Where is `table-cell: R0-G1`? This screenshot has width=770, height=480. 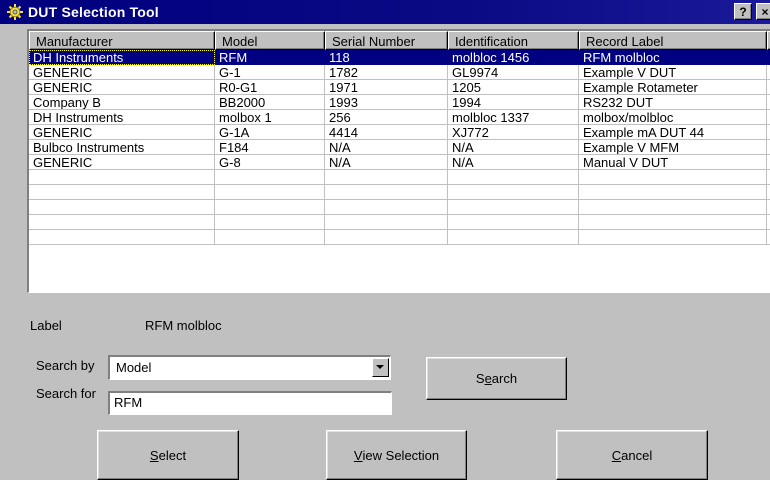
table-cell: R0-G1 is located at coordinates (270, 87).